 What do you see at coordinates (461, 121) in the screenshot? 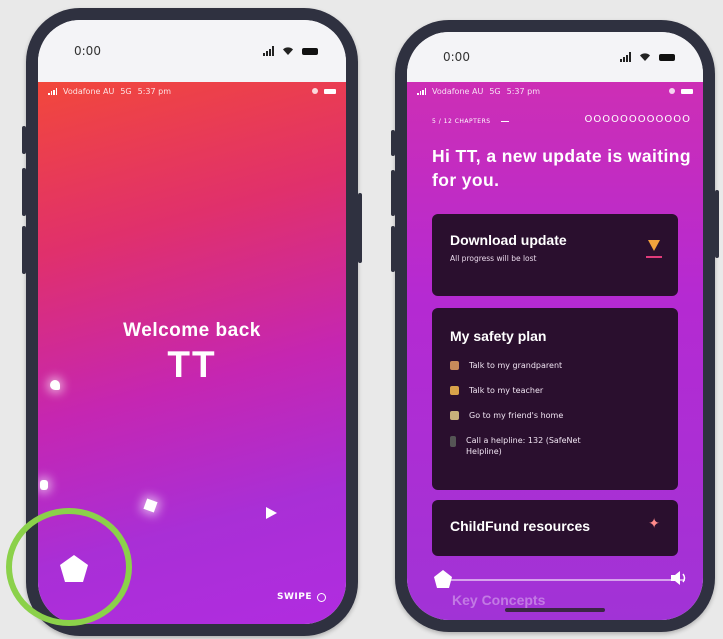
I see `chapter-label: 5 / 12 CHAPTERS` at bounding box center [461, 121].